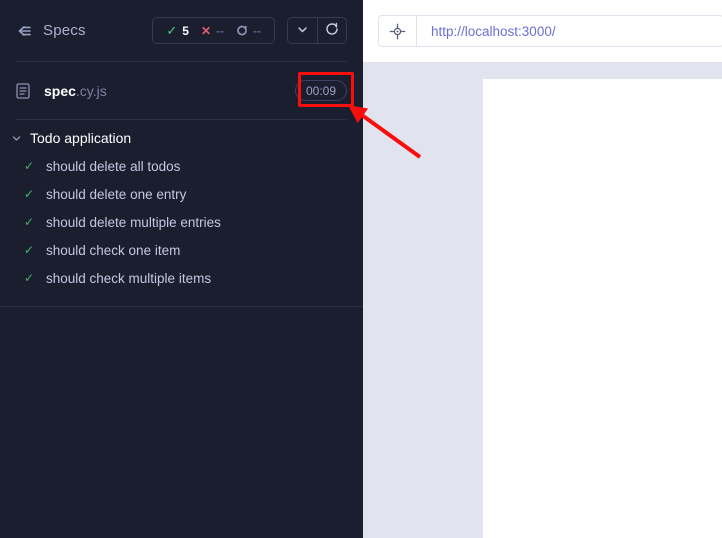 This screenshot has width=722, height=538. What do you see at coordinates (398, 31) in the screenshot?
I see `selector-playground-crosshair-icon` at bounding box center [398, 31].